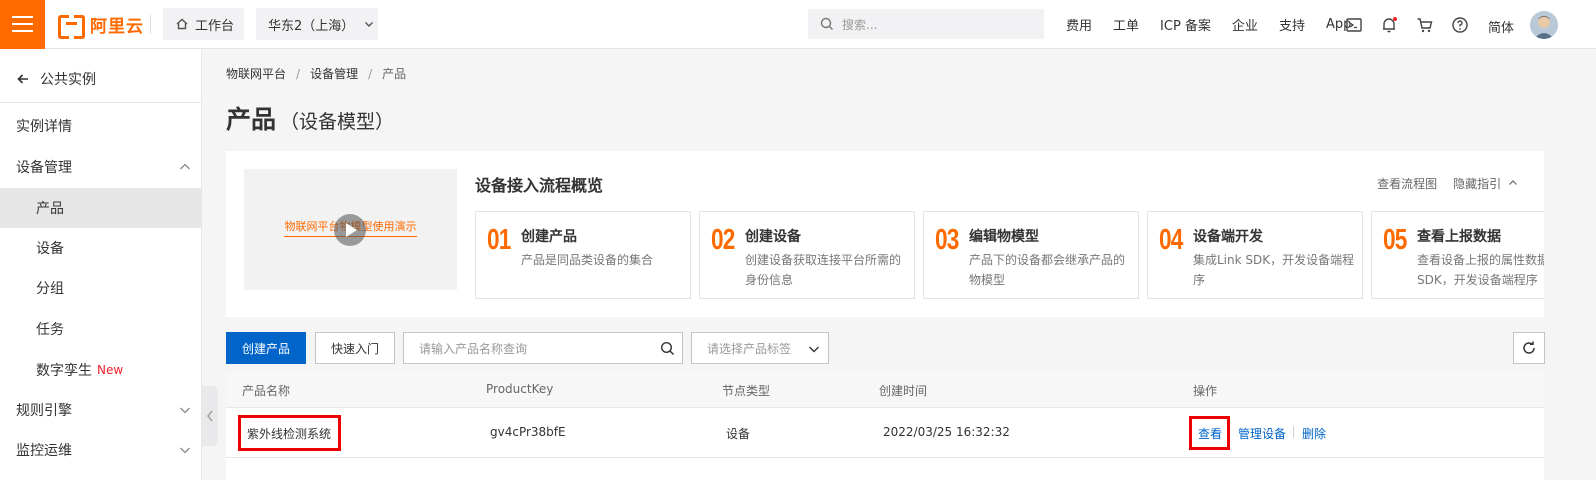 The width and height of the screenshot is (1596, 480). What do you see at coordinates (539, 185) in the screenshot?
I see `guide-title: 设备接入流程概览` at bounding box center [539, 185].